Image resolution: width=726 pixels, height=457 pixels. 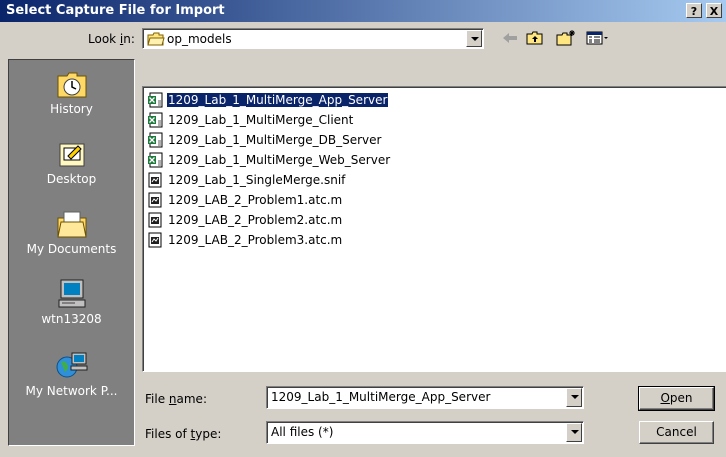 What do you see at coordinates (275, 140) in the screenshot?
I see `file-name: 1209_Lab_1_MultiMerge_DB_Server` at bounding box center [275, 140].